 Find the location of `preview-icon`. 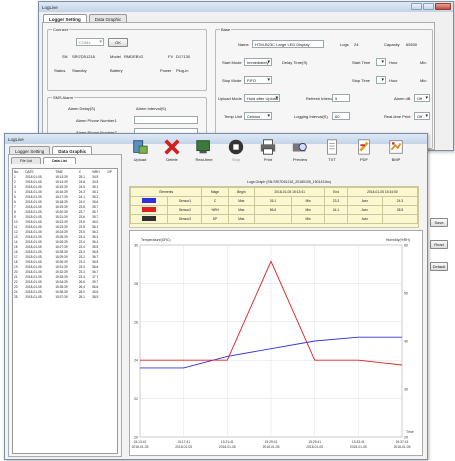

preview-icon is located at coordinates (299, 147).